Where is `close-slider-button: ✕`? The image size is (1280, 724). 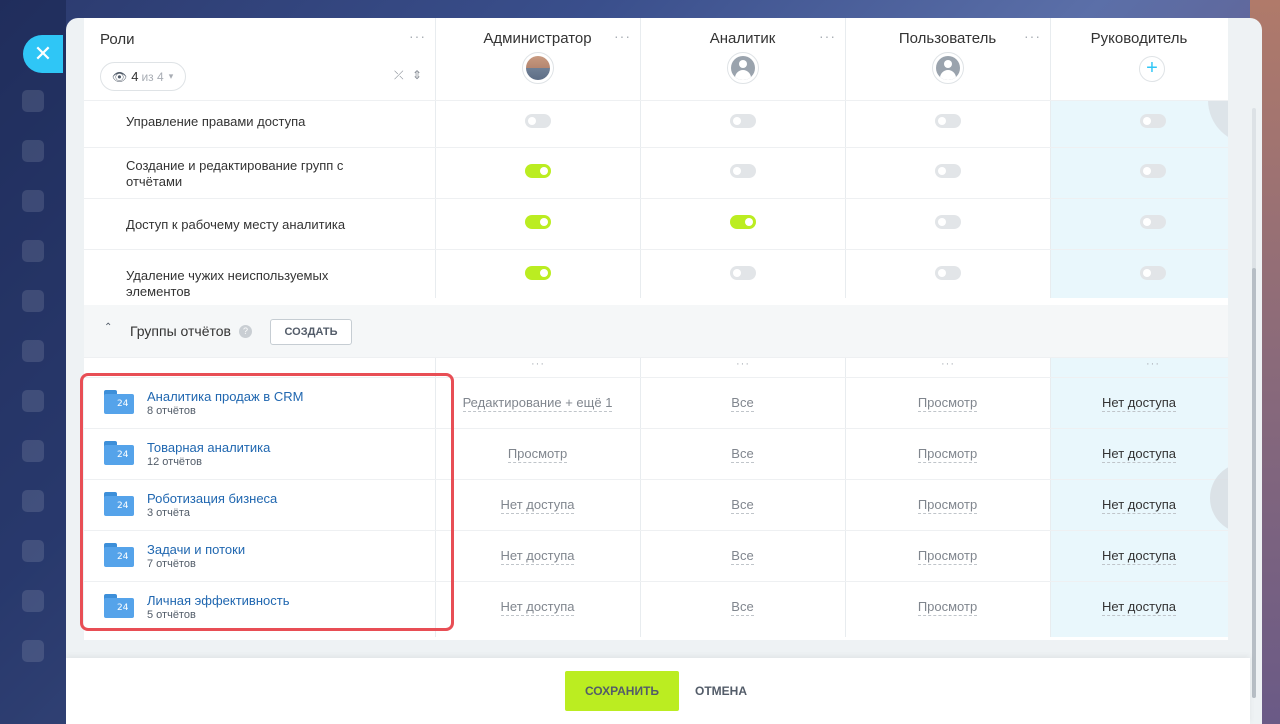 close-slider-button: ✕ is located at coordinates (43, 54).